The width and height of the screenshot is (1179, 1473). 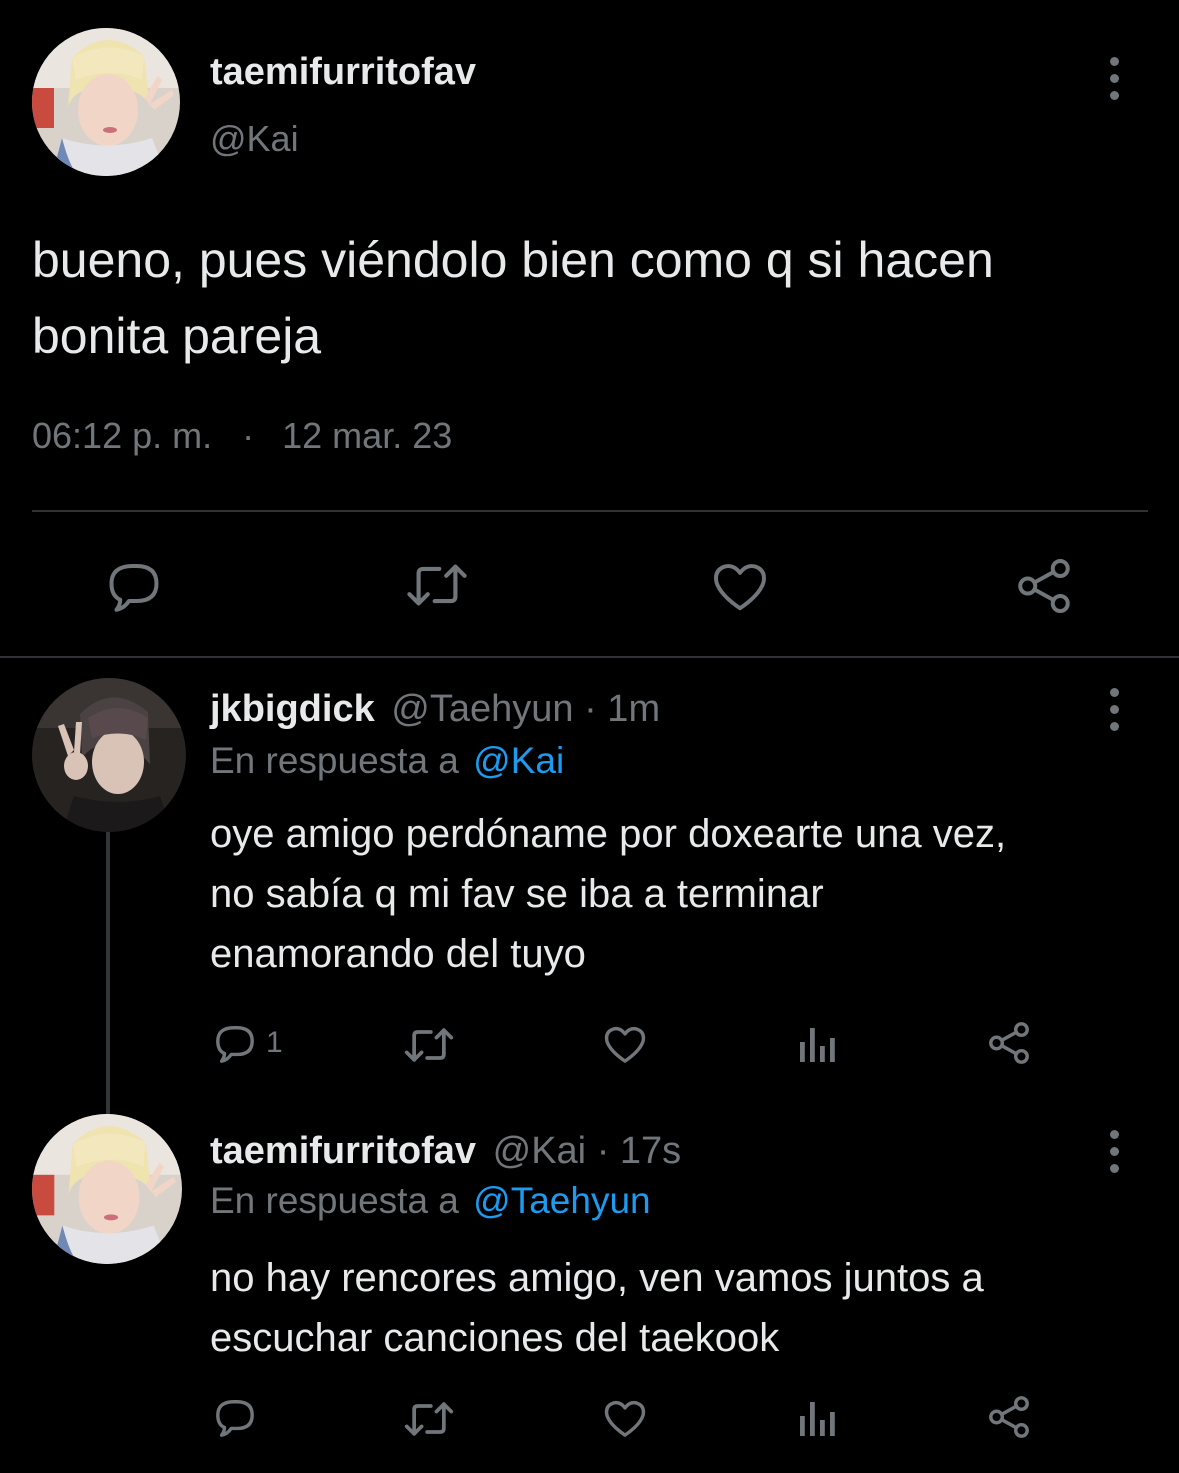 I want to click on in-reply-to: En respuesta a @Kai, so click(x=387, y=761).